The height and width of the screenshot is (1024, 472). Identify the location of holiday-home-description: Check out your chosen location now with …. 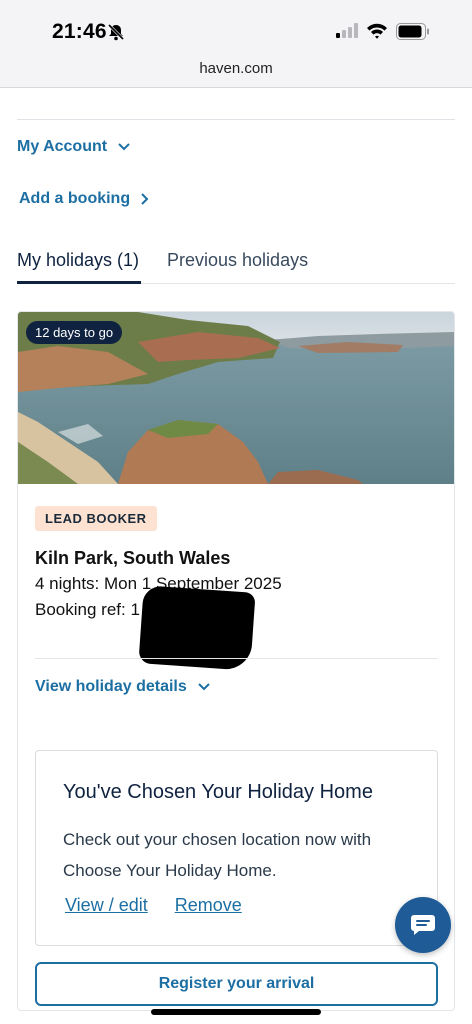
(217, 855).